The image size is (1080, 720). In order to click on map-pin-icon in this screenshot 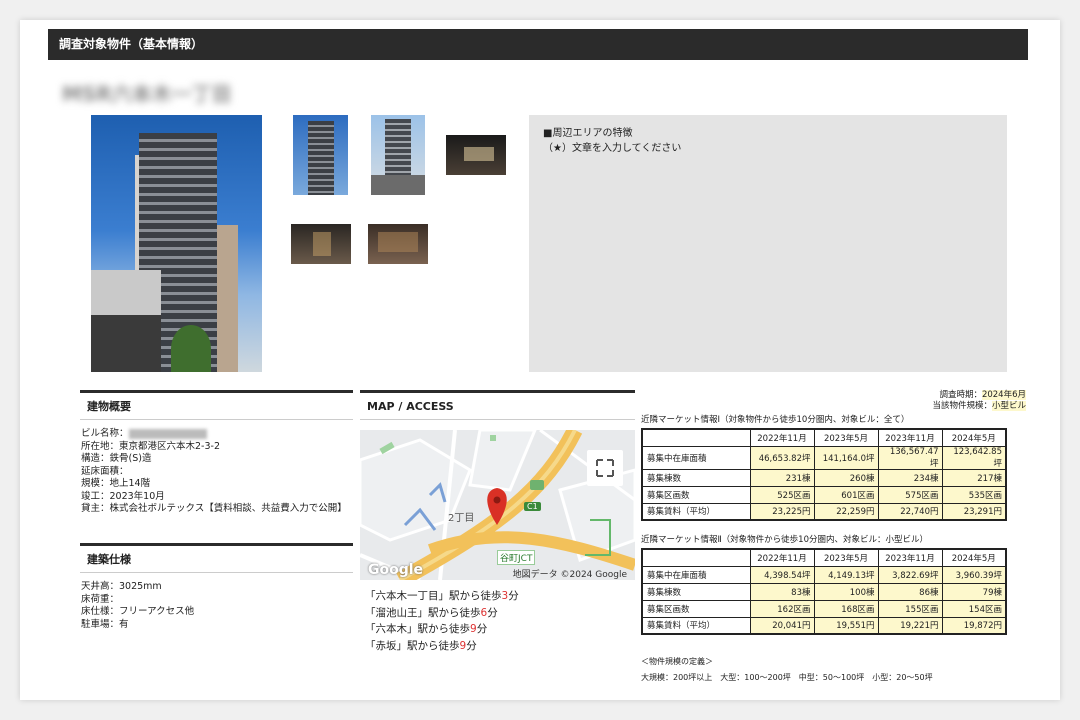, I will do `click(497, 506)`.